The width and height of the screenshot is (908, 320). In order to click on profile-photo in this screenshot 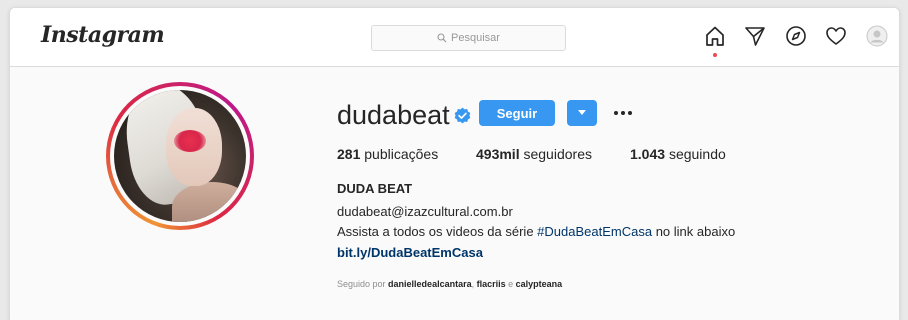, I will do `click(180, 156)`.